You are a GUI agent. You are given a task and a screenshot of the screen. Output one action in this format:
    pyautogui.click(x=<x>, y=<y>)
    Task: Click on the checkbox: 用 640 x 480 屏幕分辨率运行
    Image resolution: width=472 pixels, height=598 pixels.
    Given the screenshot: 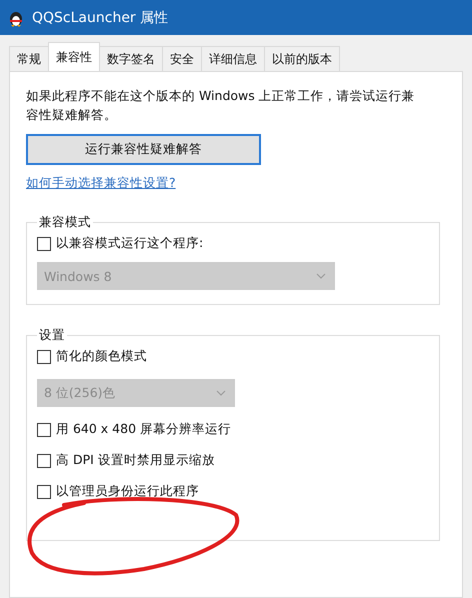 What is the action you would take?
    pyautogui.click(x=233, y=429)
    